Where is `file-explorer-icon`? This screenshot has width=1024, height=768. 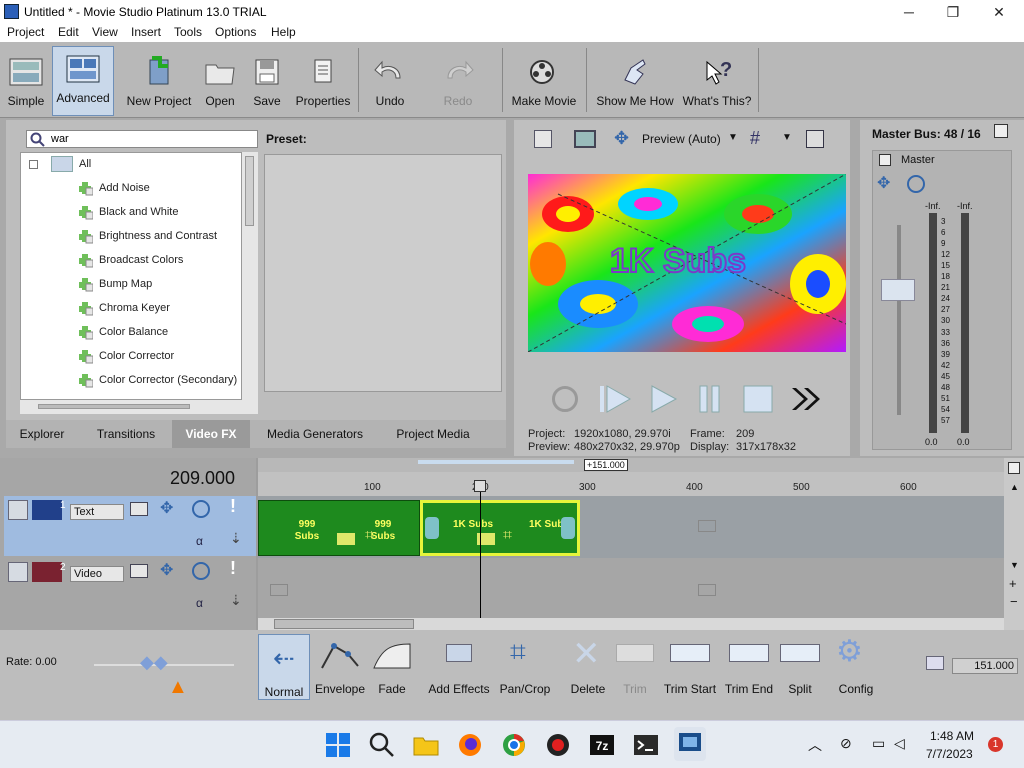
file-explorer-icon is located at coordinates (426, 745).